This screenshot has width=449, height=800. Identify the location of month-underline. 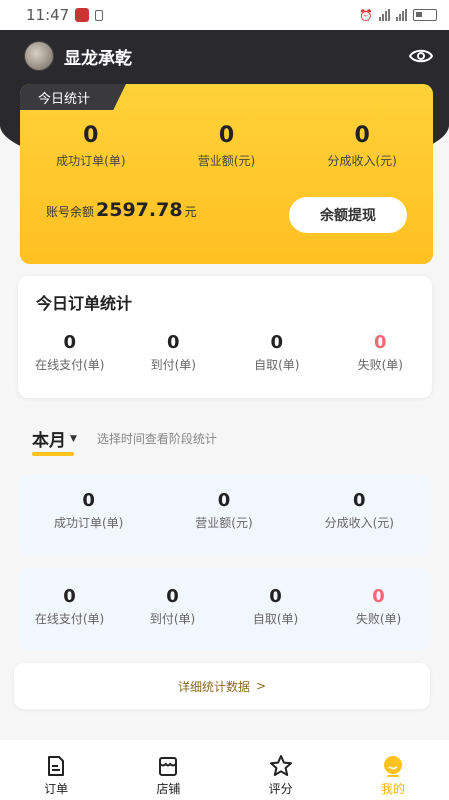
(53, 454).